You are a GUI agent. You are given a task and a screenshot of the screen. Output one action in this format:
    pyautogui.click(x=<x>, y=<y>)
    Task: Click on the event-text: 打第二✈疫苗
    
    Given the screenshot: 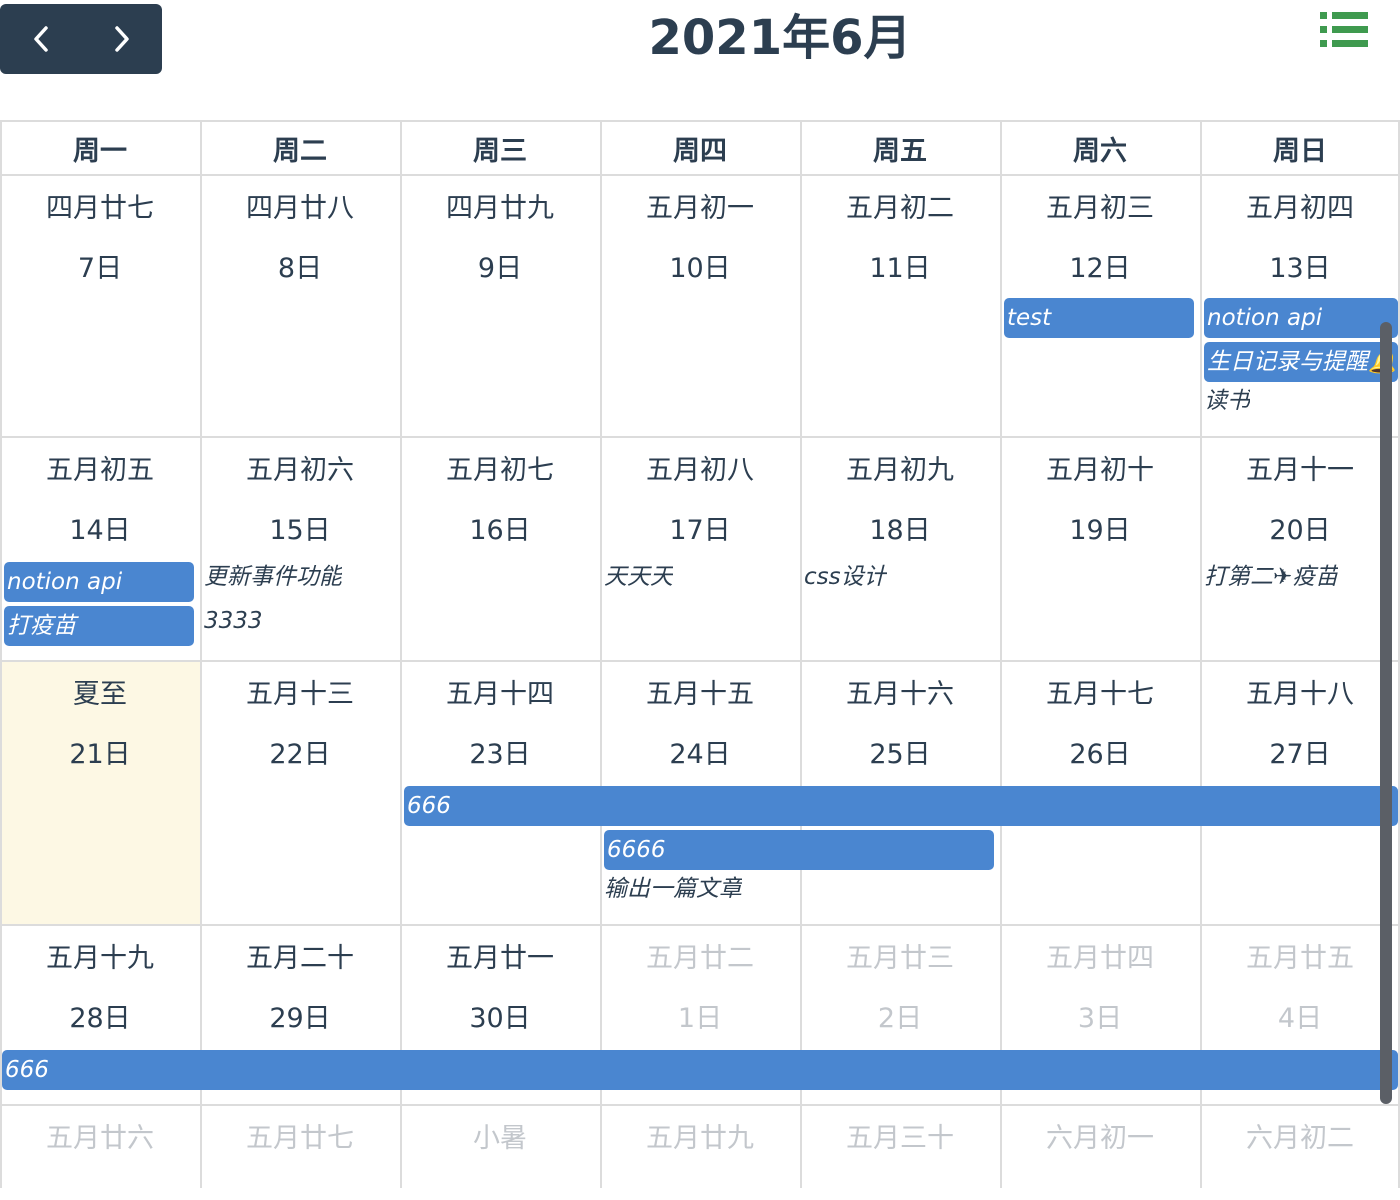 What is the action you would take?
    pyautogui.click(x=1271, y=577)
    